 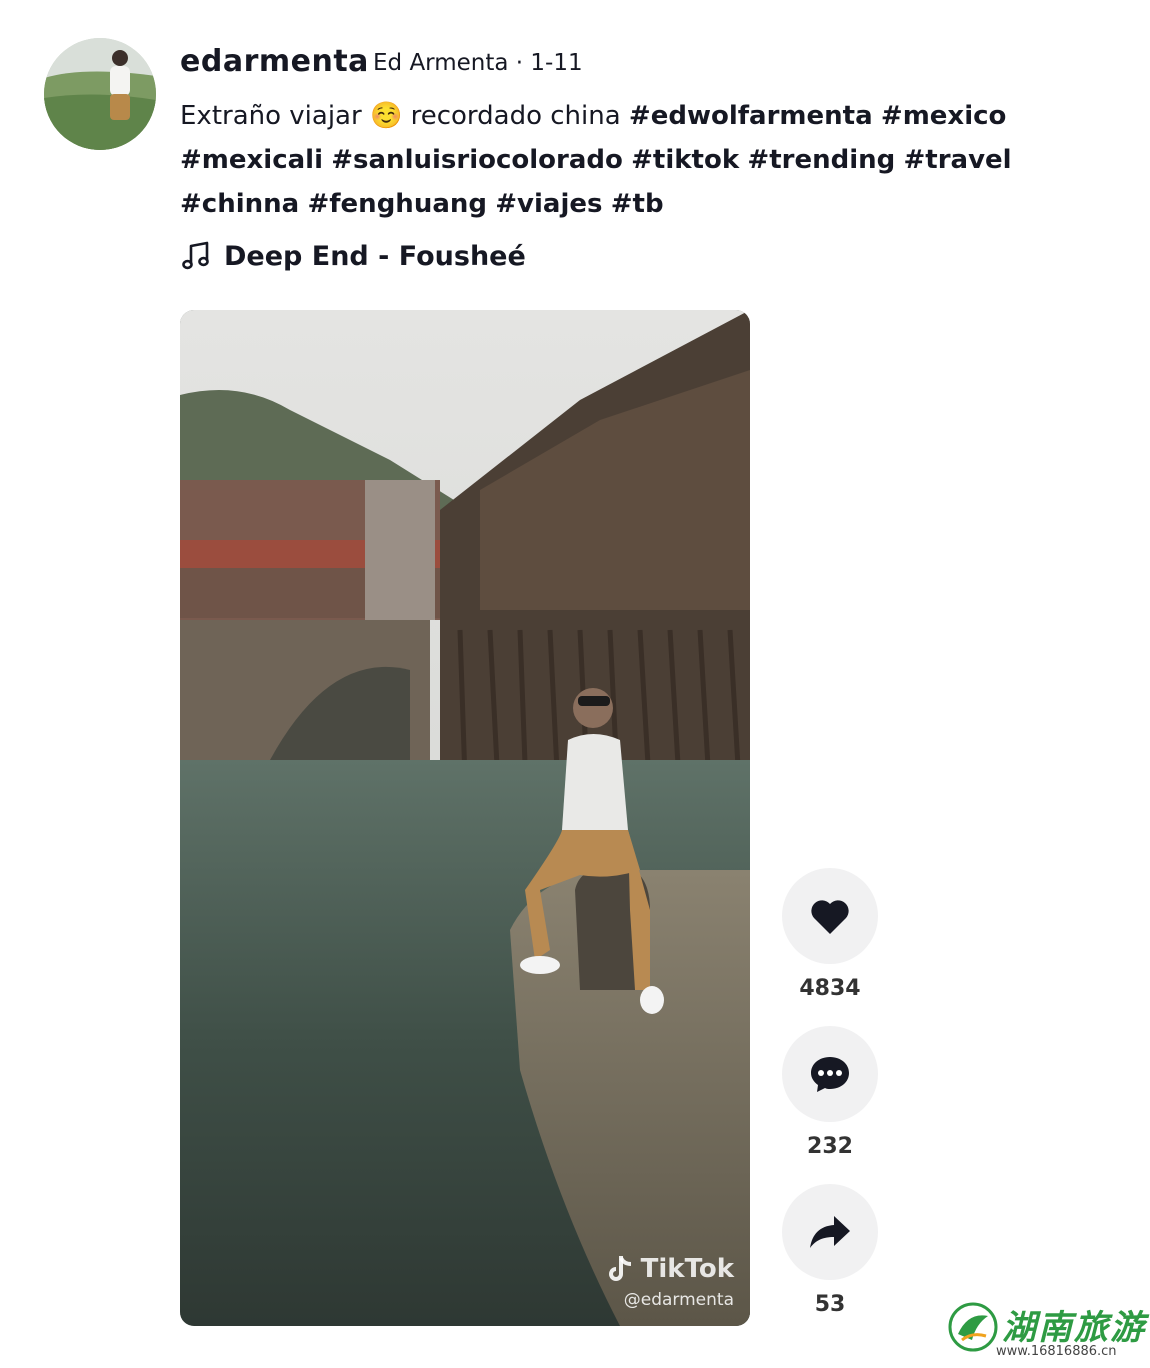 I want to click on hashtag-link: #trending, so click(x=821, y=160).